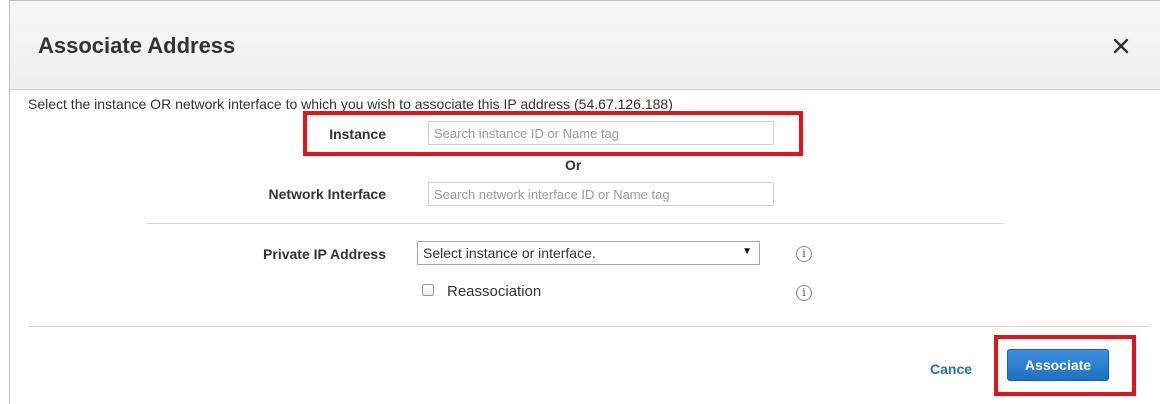  Describe the element at coordinates (951, 369) in the screenshot. I see `cancel-link: Cance` at that location.